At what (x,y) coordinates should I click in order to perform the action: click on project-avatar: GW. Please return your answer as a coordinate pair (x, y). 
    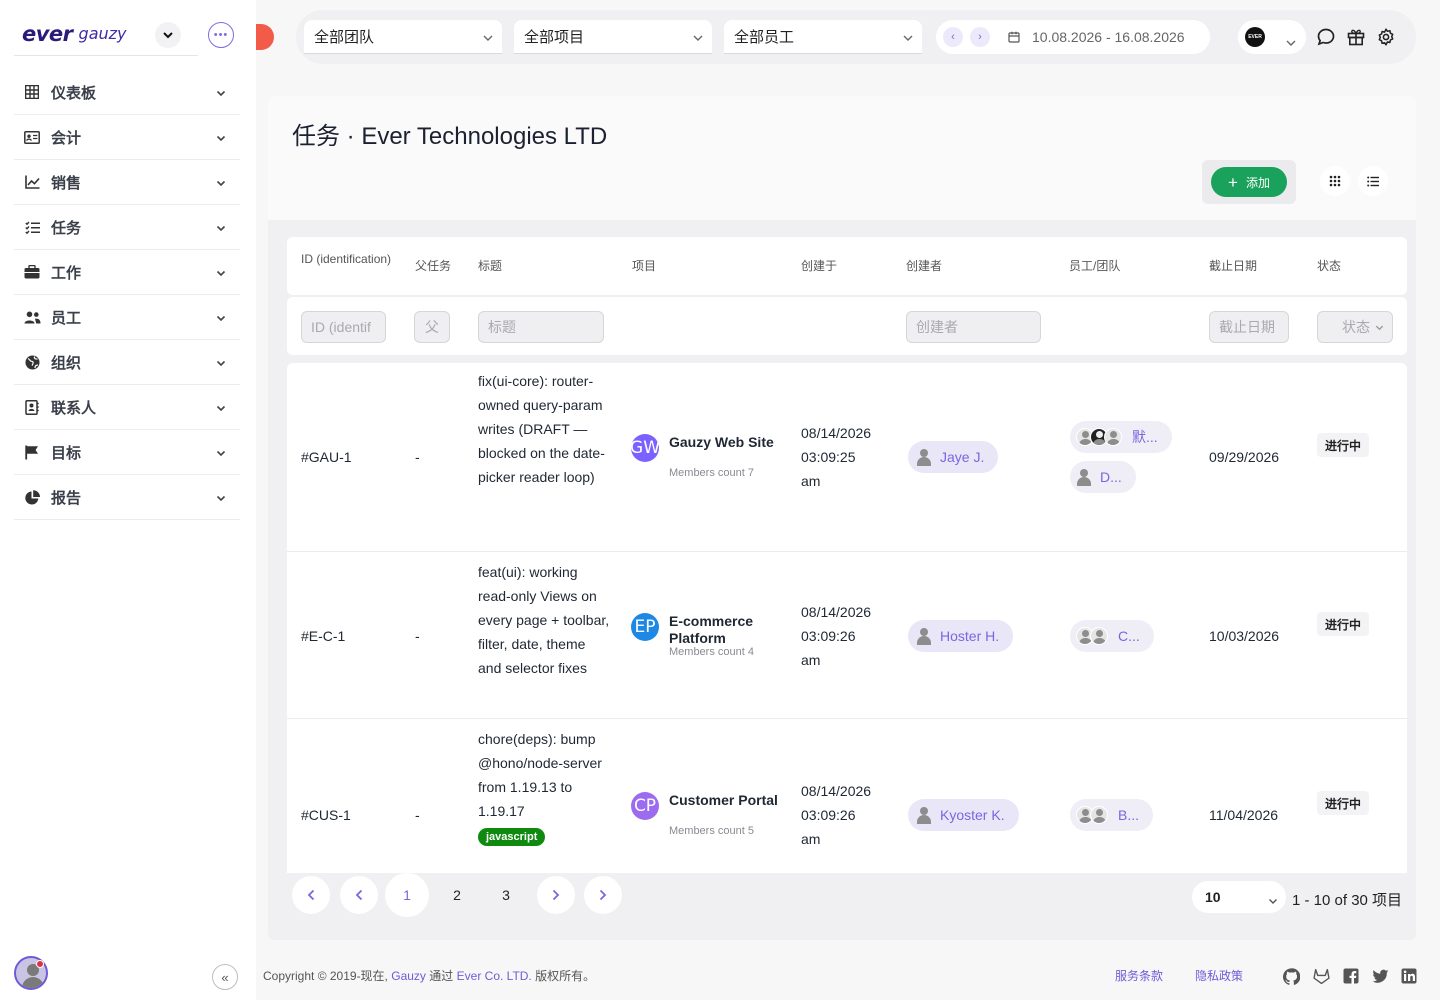
    Looking at the image, I should click on (645, 448).